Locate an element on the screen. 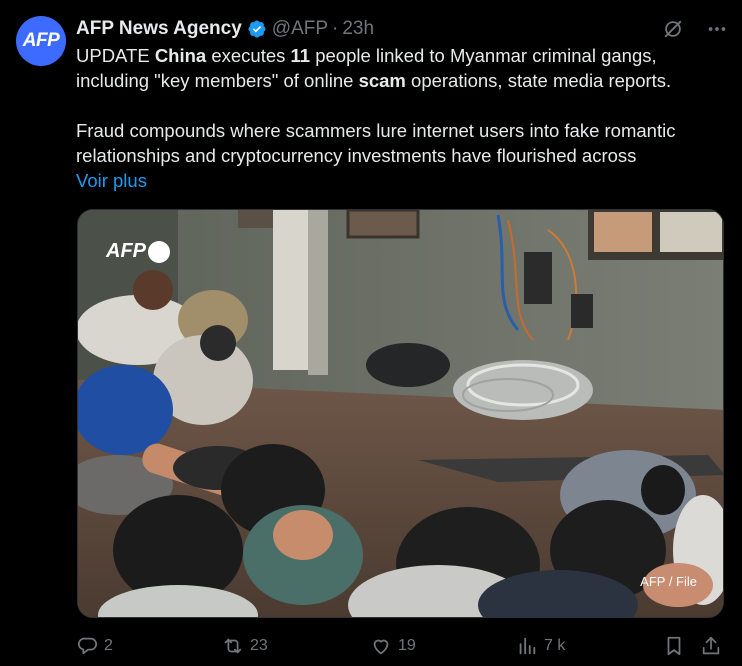 This screenshot has height=666, width=742. avatar-text: AFP is located at coordinates (41, 40).